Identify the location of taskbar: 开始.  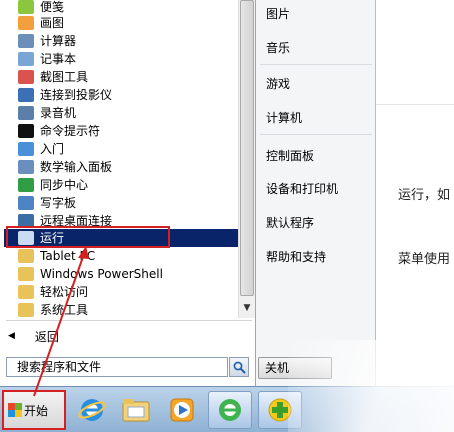
(227, 409).